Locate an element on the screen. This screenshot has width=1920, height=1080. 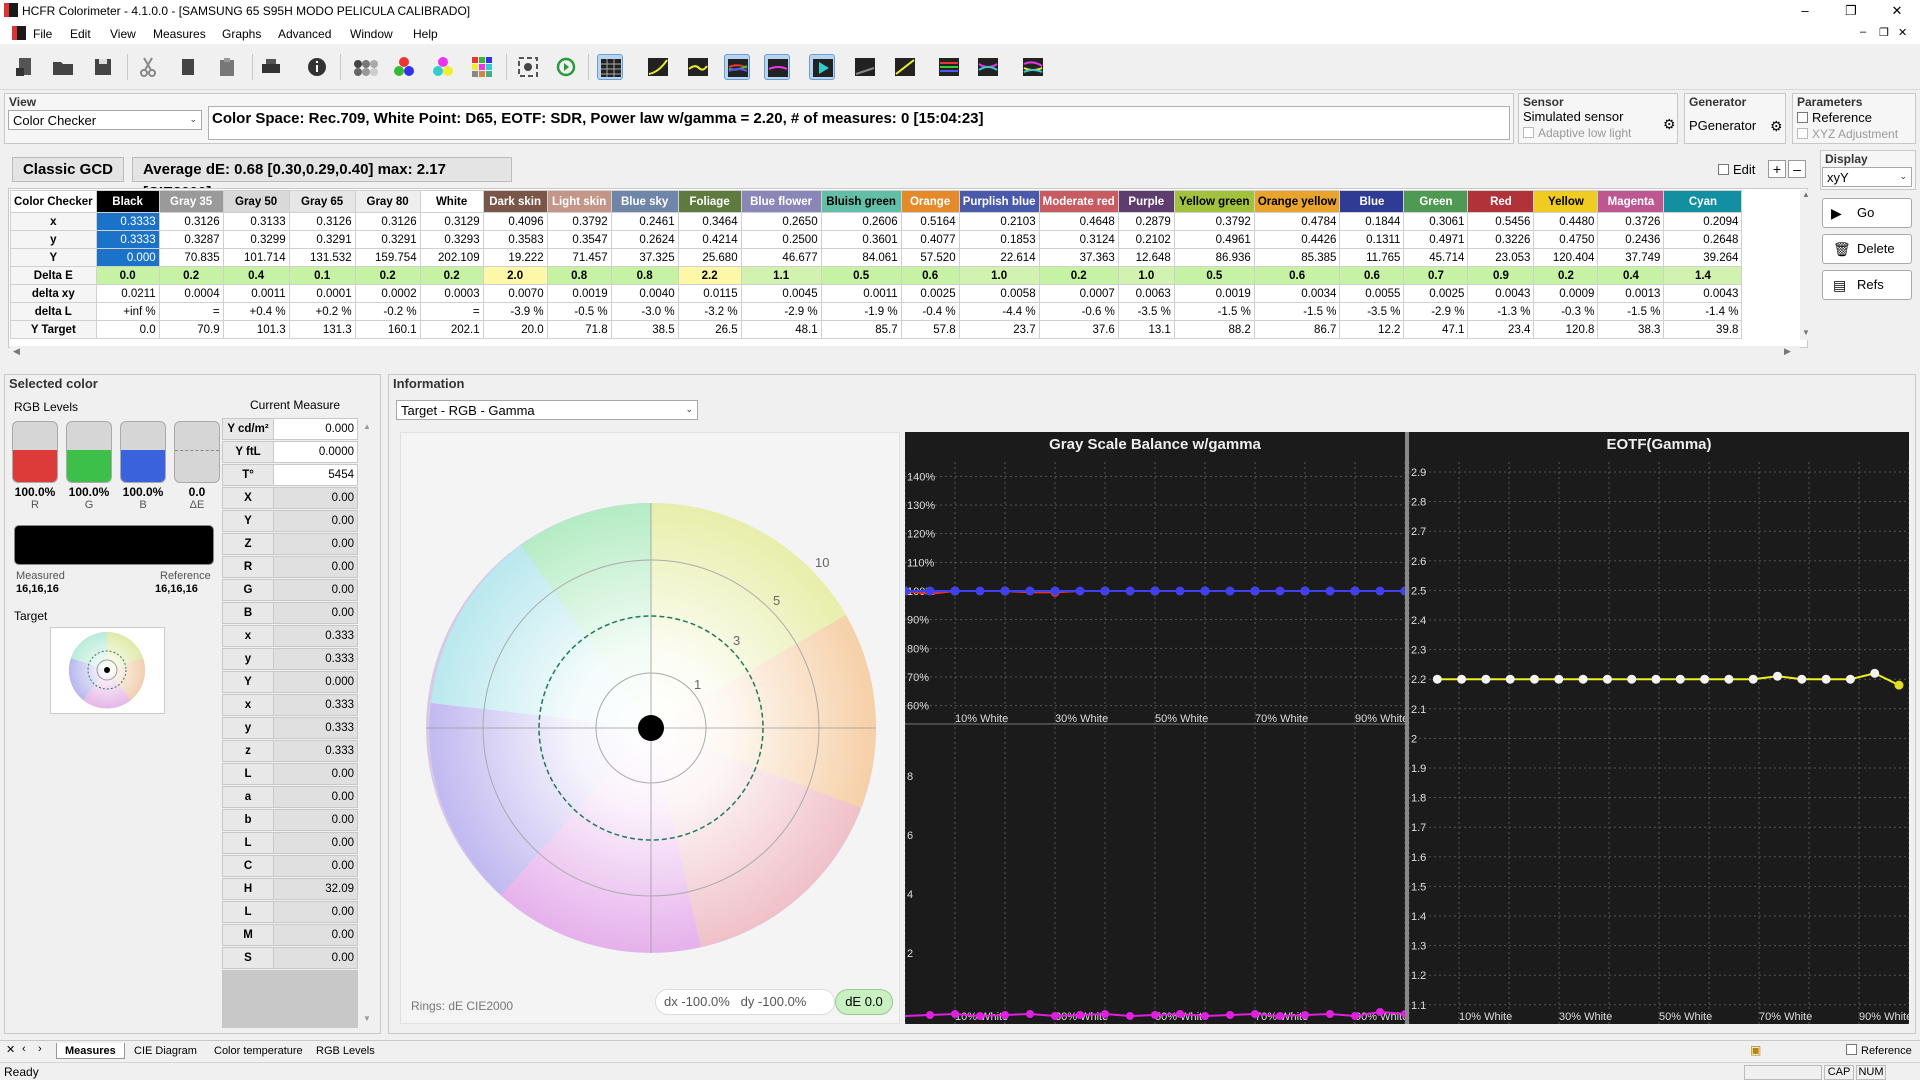
grid-cell: 0.3124 is located at coordinates (1078, 239).